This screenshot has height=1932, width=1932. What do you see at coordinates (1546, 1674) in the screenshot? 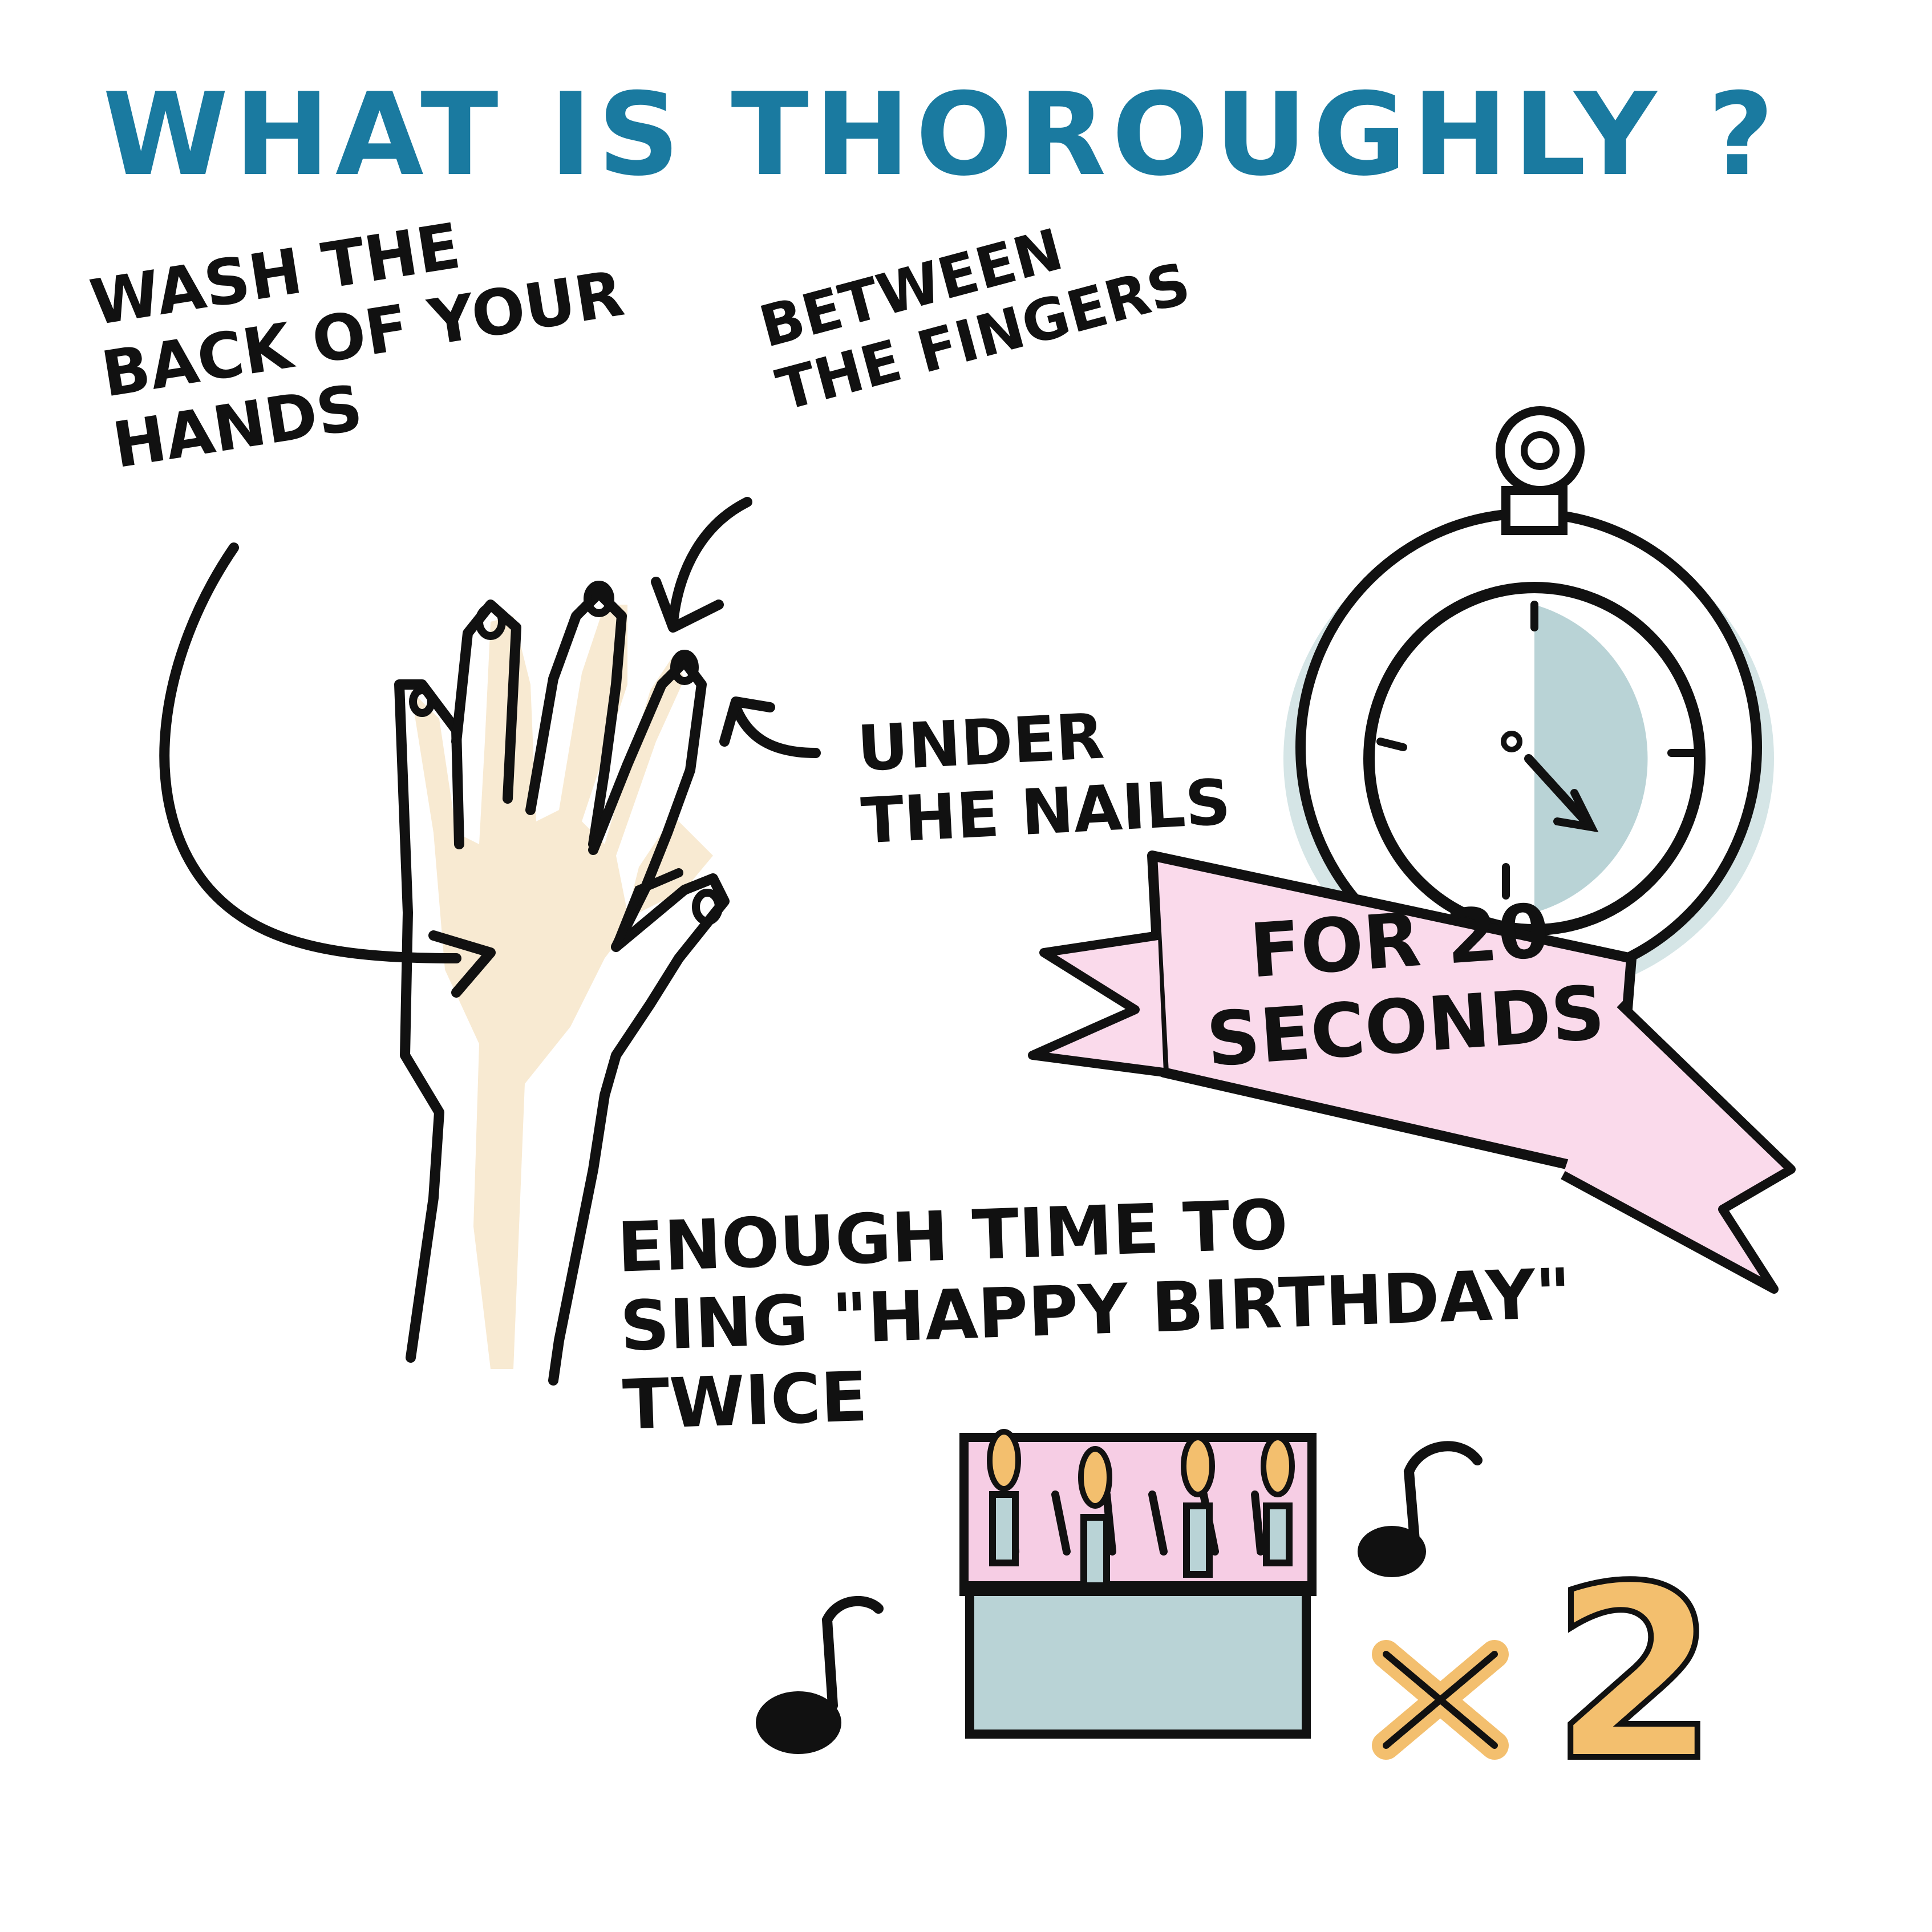
I see `multiplier-icon: 2` at bounding box center [1546, 1674].